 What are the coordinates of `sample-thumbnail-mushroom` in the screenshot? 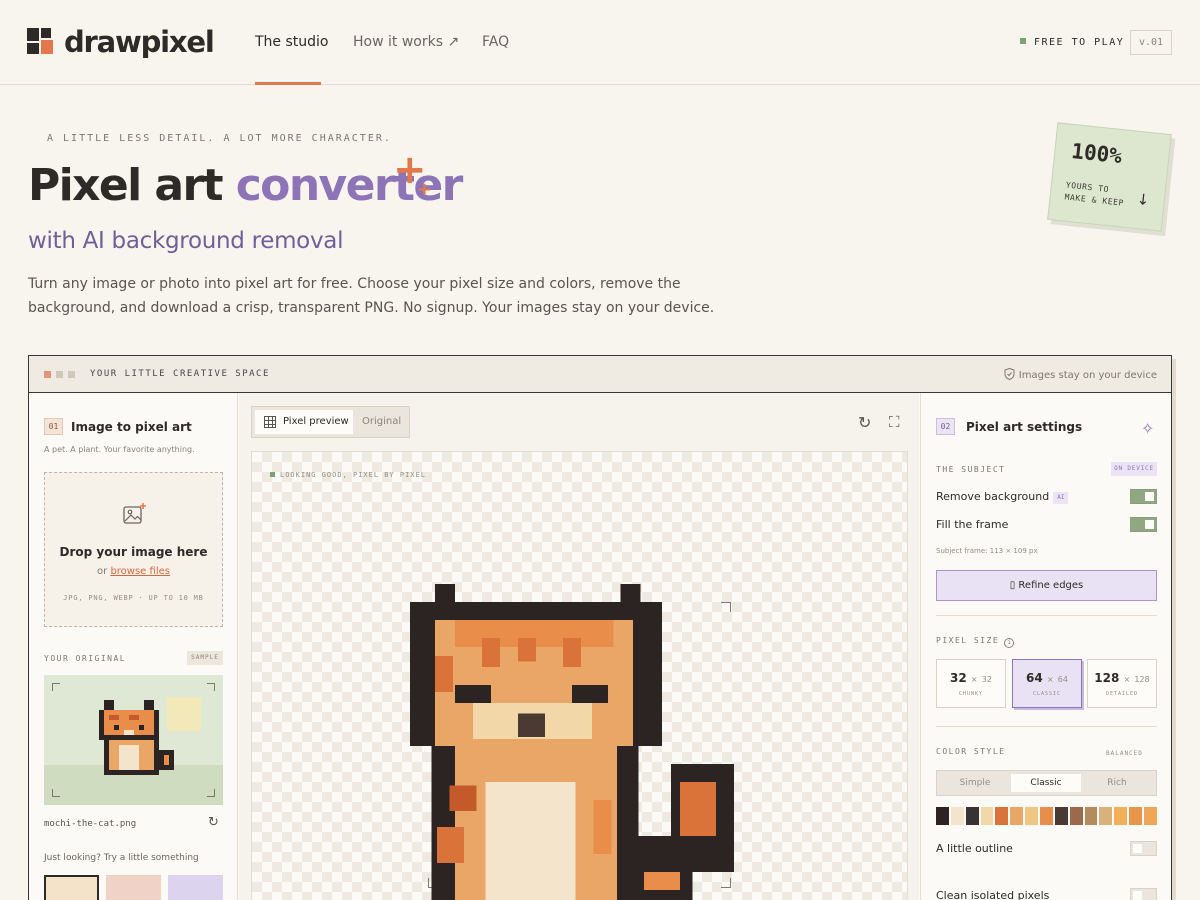 It's located at (133, 887).